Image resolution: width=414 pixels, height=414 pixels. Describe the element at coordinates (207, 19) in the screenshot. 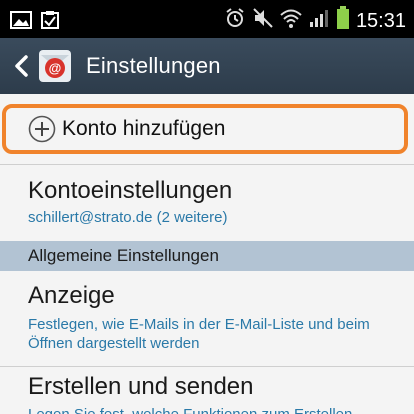

I see `status-bar: 15:31` at that location.